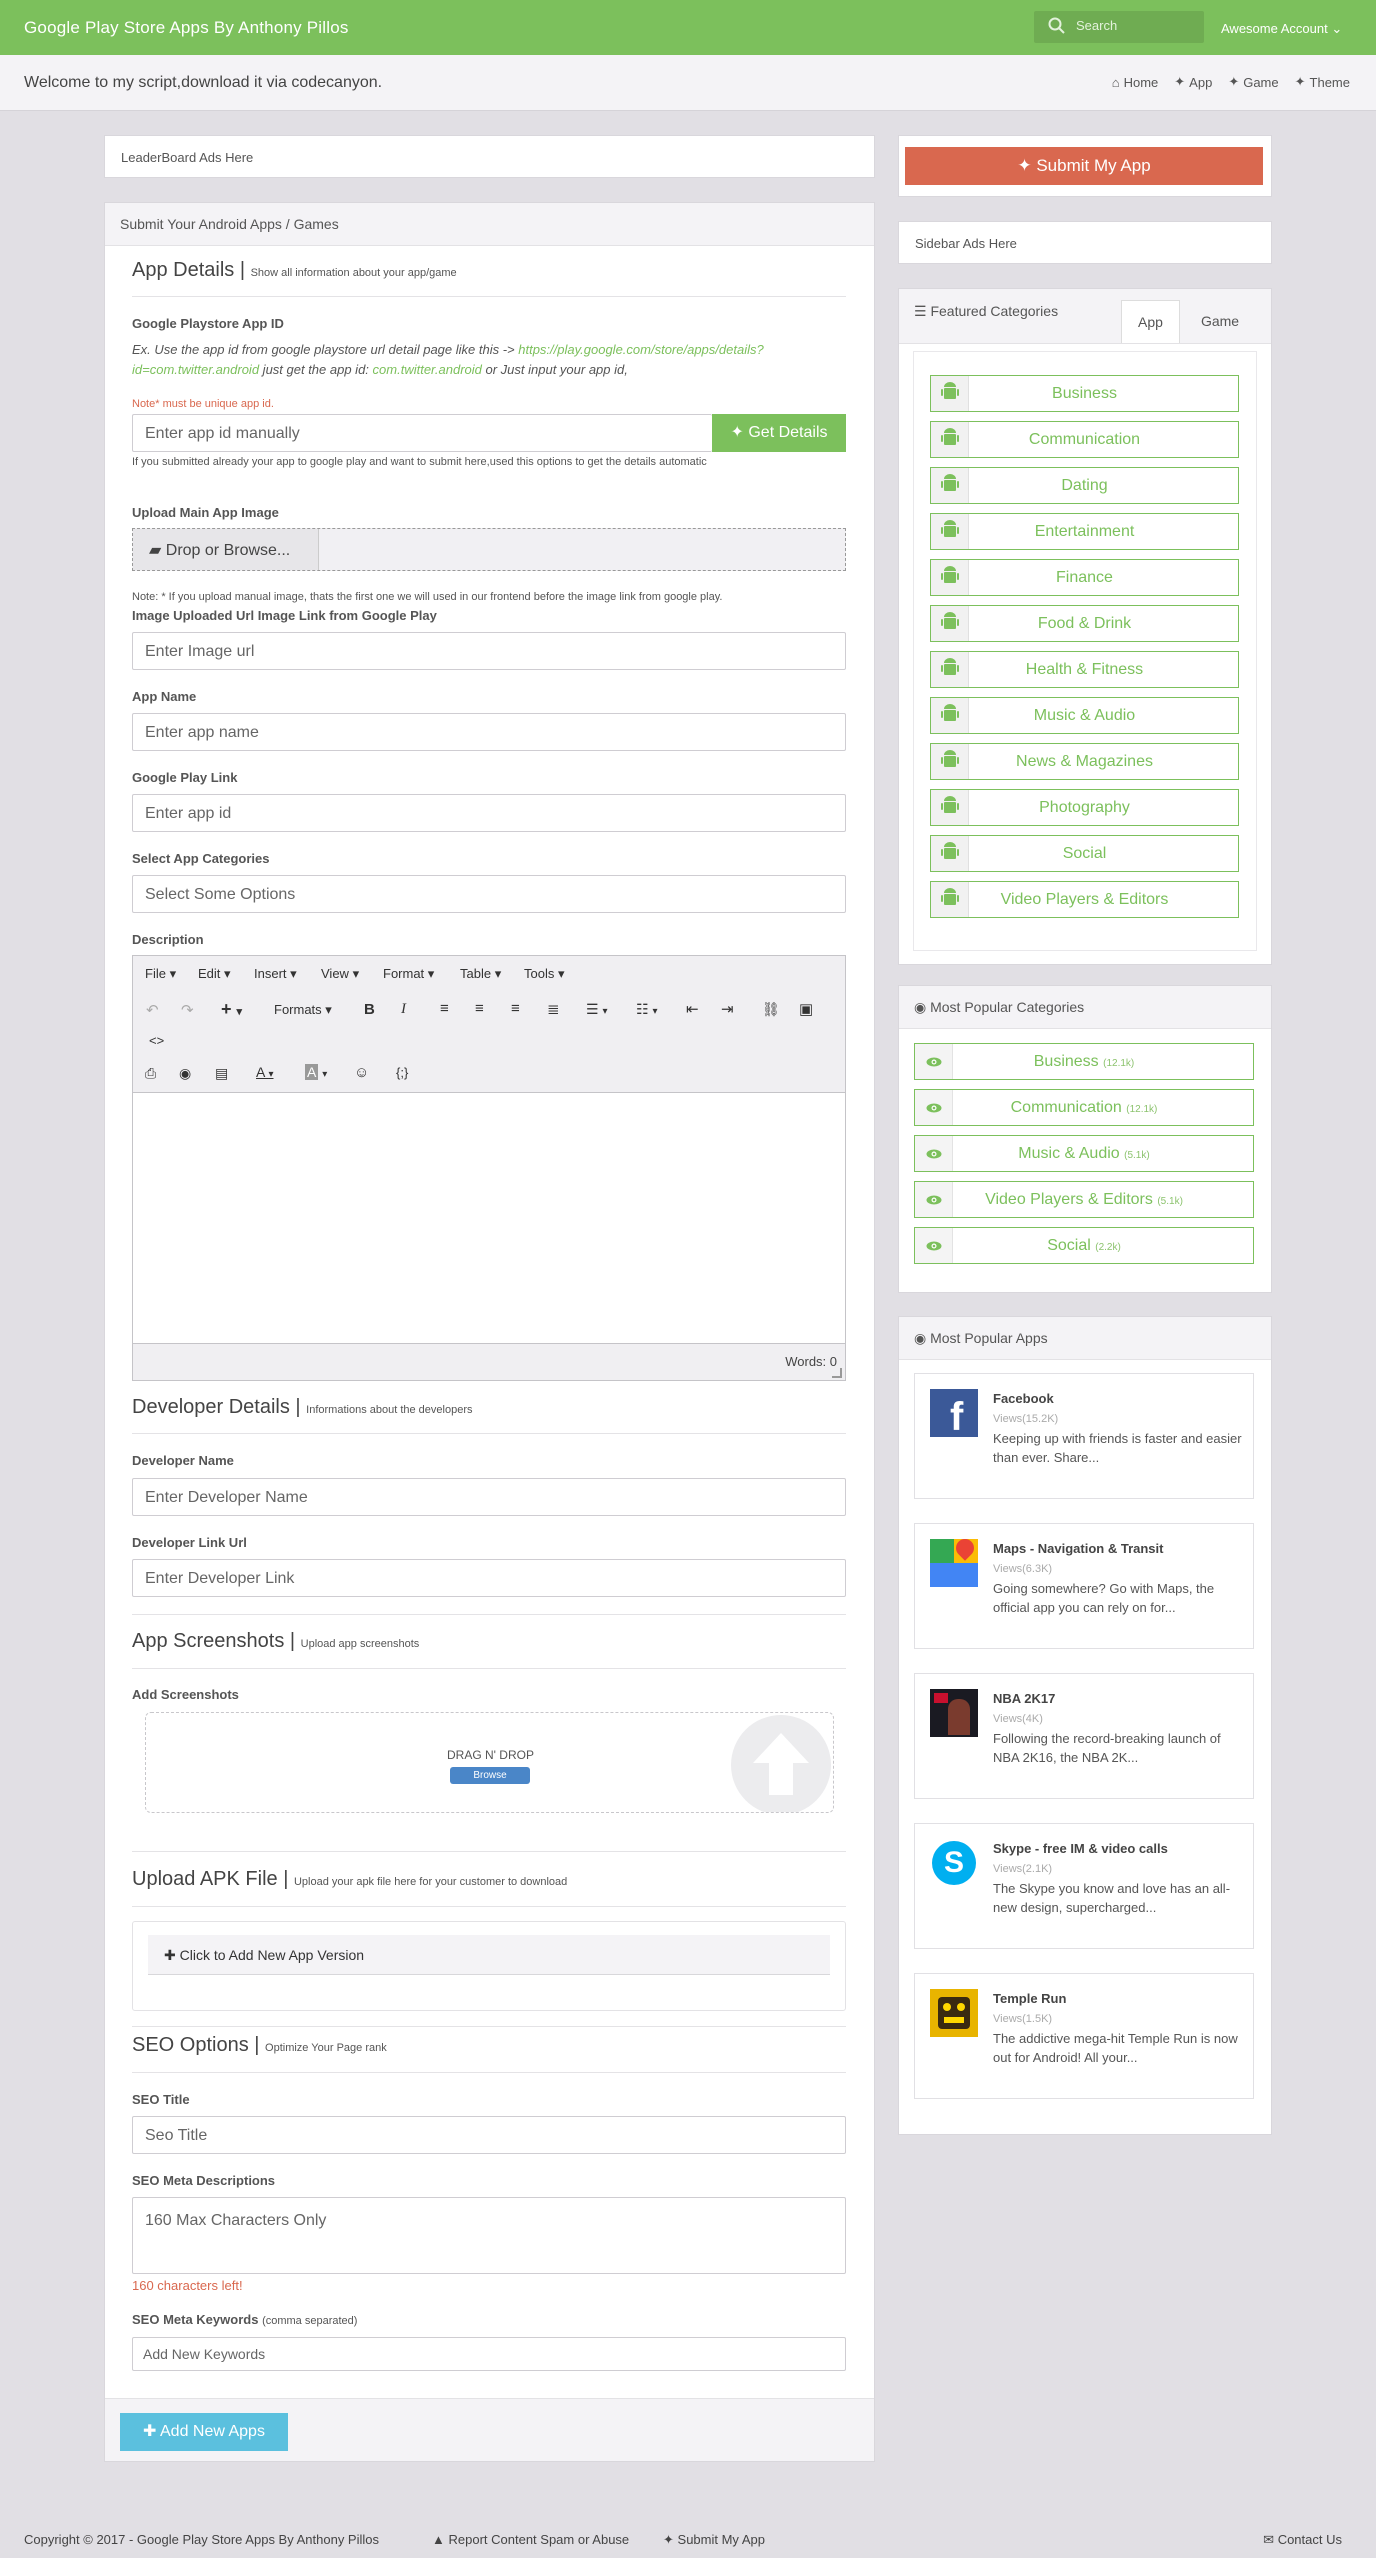  What do you see at coordinates (727, 1009) in the screenshot?
I see `indent-icon: ⇥` at bounding box center [727, 1009].